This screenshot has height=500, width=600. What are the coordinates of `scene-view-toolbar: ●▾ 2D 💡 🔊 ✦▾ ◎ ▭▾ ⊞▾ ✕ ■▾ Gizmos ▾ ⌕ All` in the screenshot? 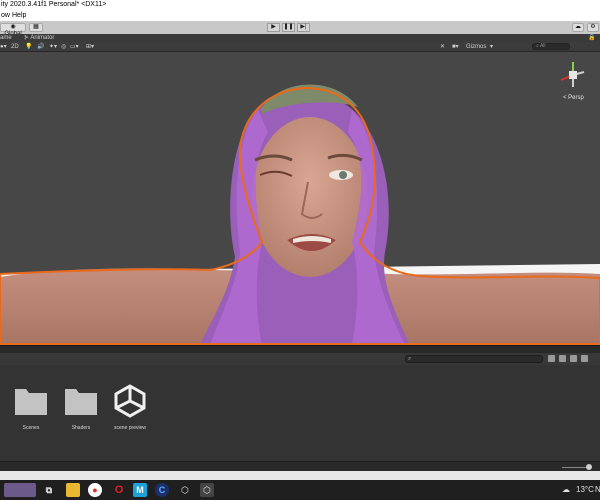 It's located at (300, 47).